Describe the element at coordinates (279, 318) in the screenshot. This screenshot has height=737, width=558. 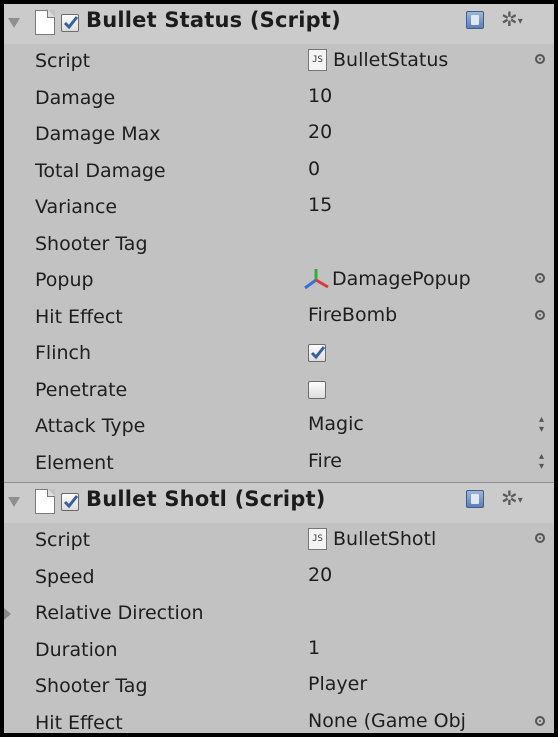
I see `field-row: Hit Effect FireBomb` at that location.